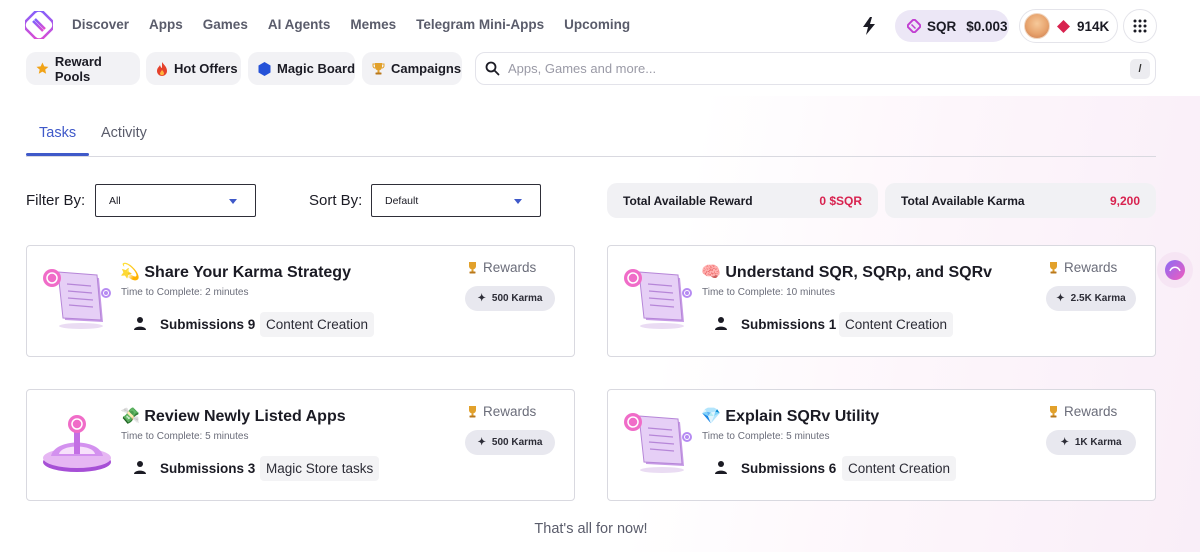 This screenshot has height=552, width=1200. Describe the element at coordinates (166, 24) in the screenshot. I see `nav-apps: Apps` at that location.